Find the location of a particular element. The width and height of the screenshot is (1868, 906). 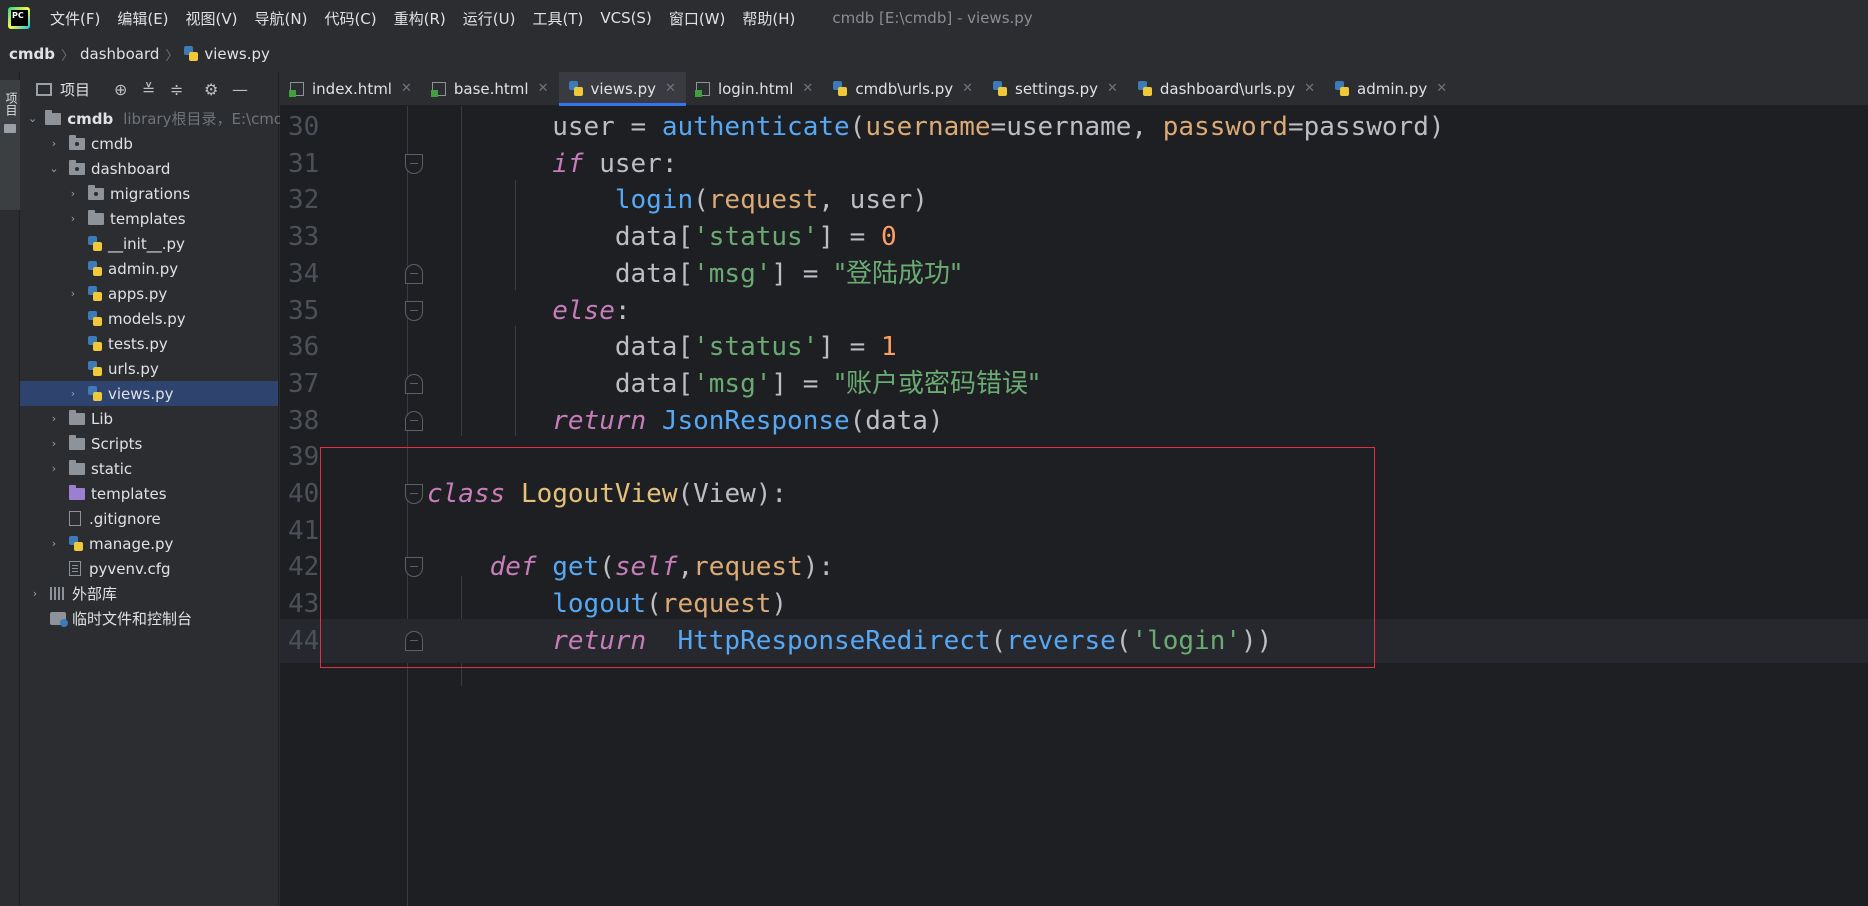

editor-tab: index.html ✕ is located at coordinates (351, 88).